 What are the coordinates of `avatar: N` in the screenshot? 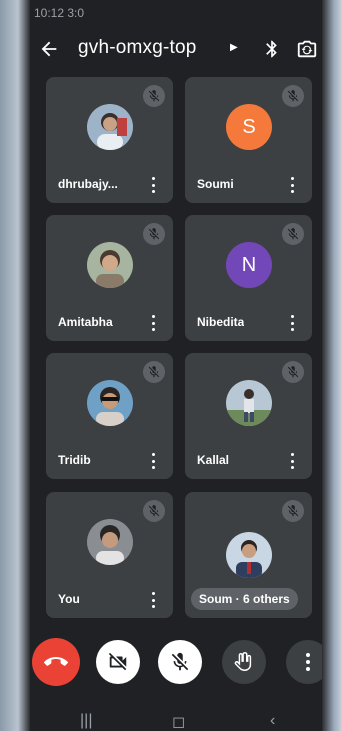 It's located at (249, 265).